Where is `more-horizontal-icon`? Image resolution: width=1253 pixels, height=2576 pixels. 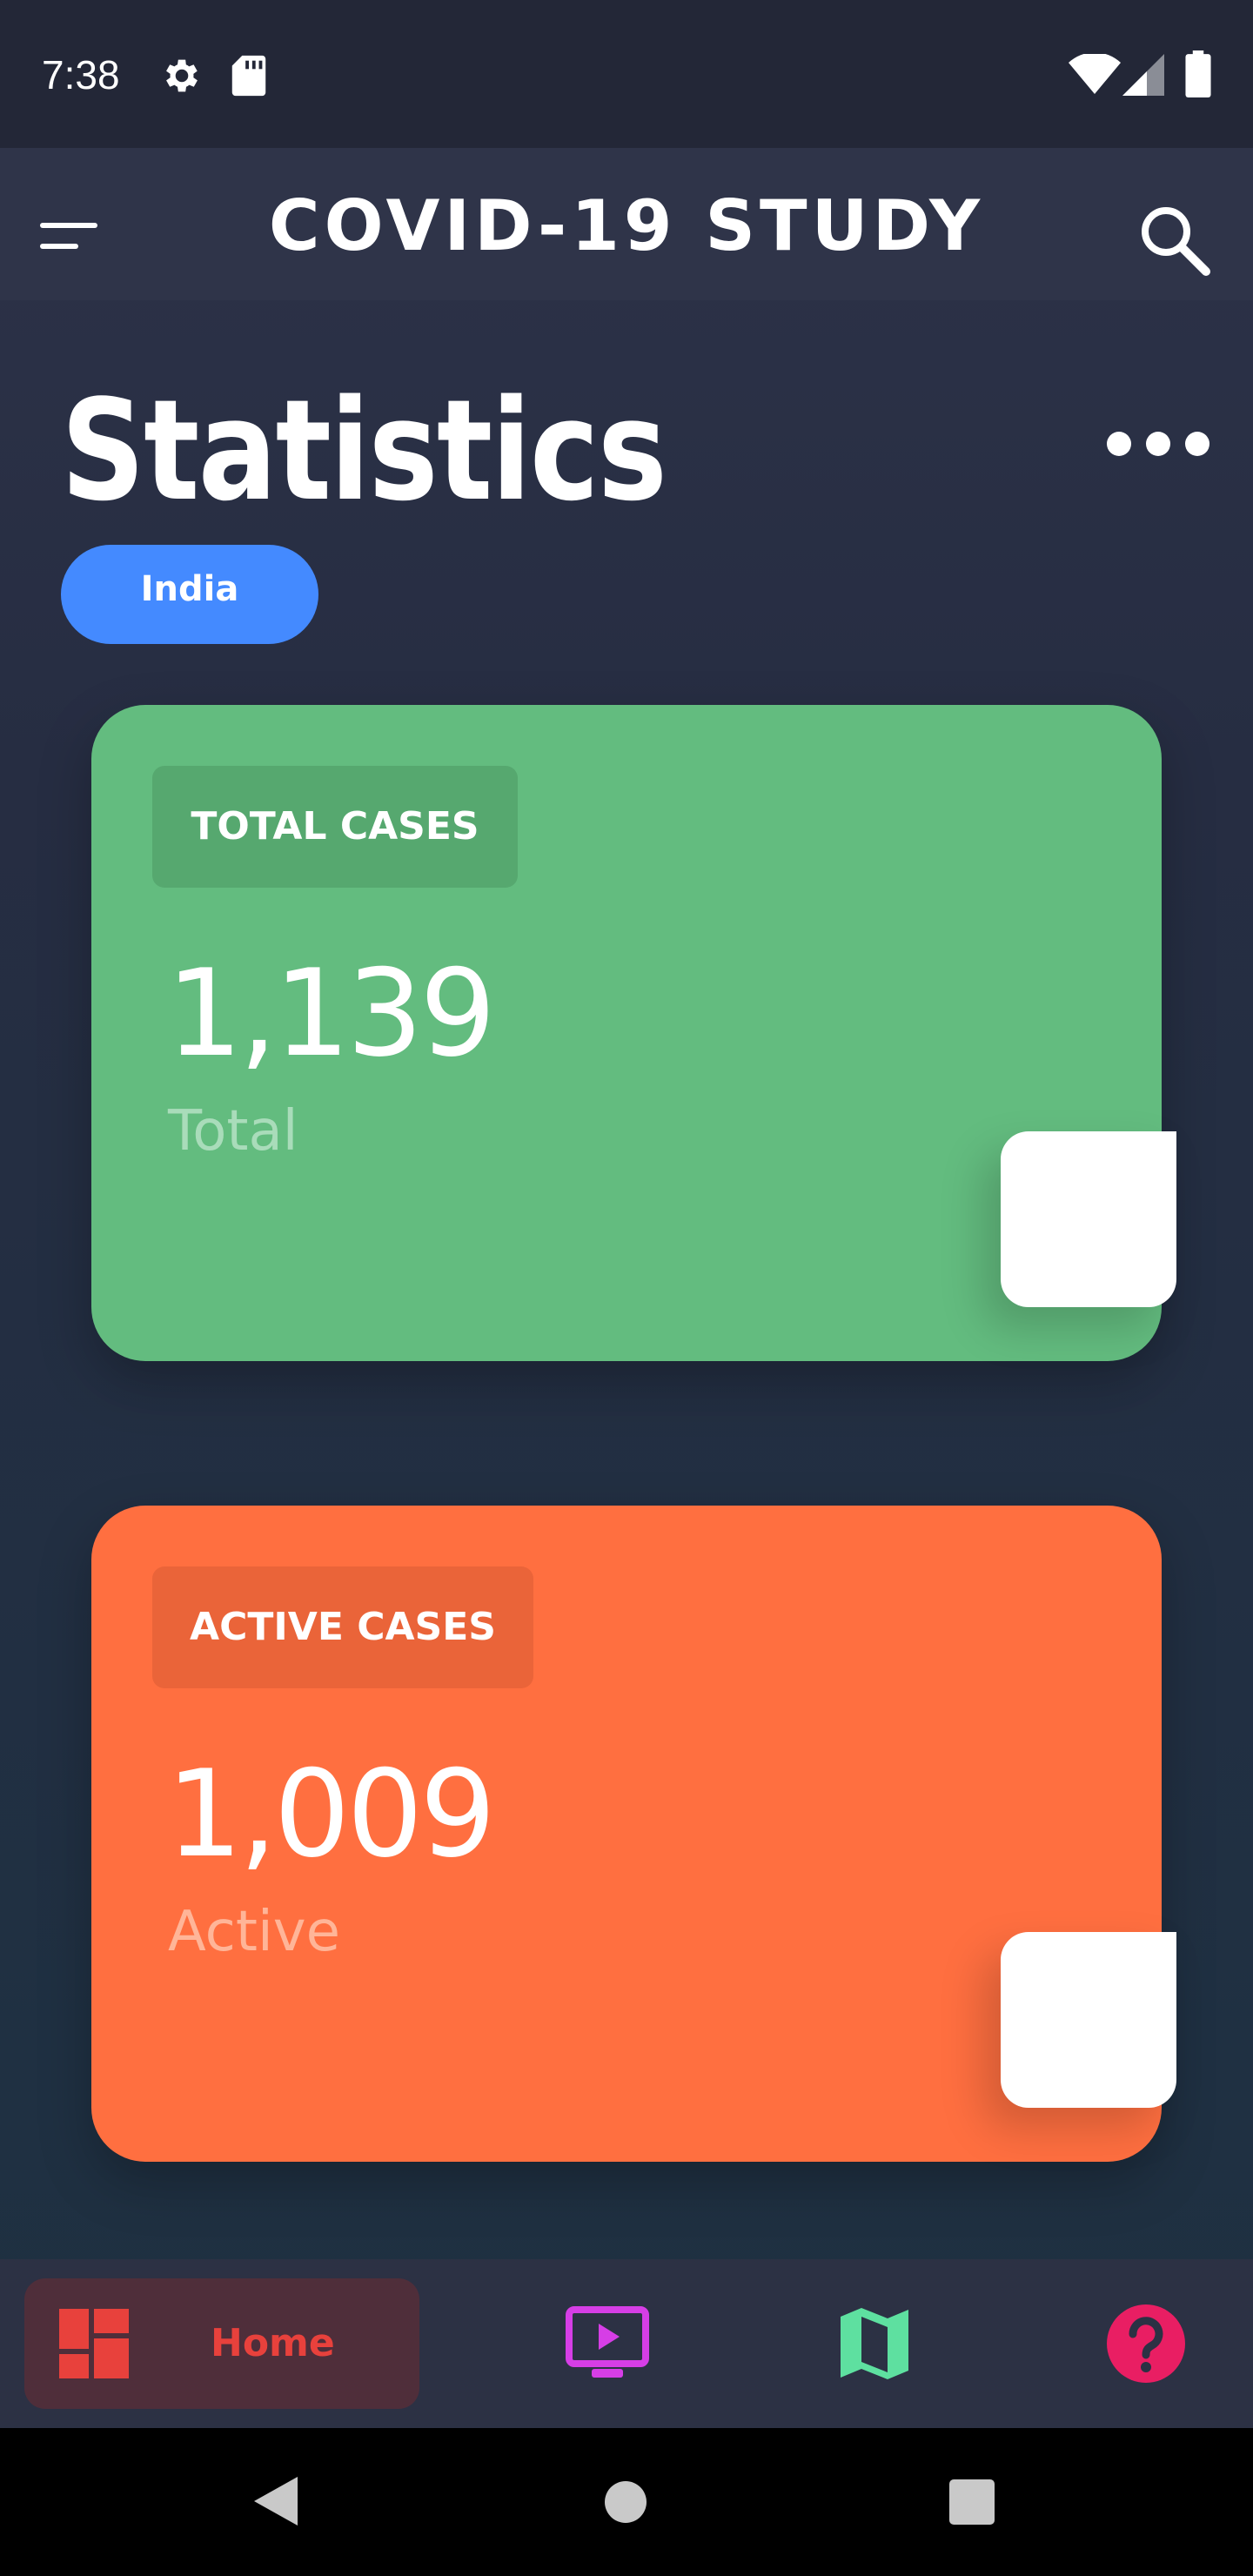 more-horizontal-icon is located at coordinates (1158, 444).